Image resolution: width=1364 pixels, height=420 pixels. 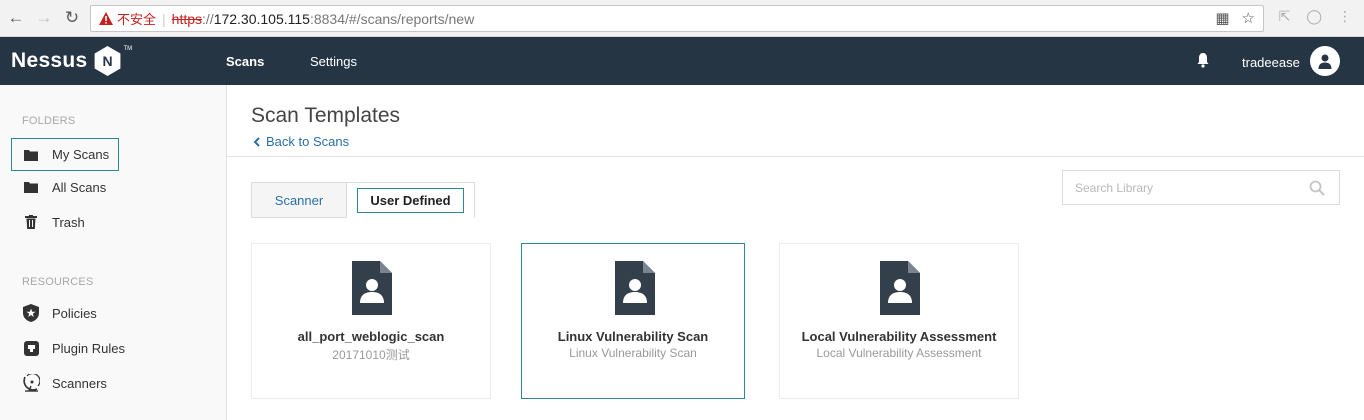 What do you see at coordinates (81, 154) in the screenshot?
I see `sidebar-item-label: My Scans` at bounding box center [81, 154].